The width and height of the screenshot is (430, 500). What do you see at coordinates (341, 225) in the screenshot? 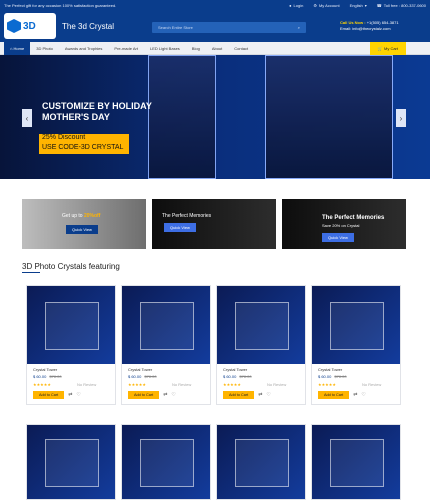
I see `promo-subtitle: Save 20% on Crystal` at bounding box center [341, 225].